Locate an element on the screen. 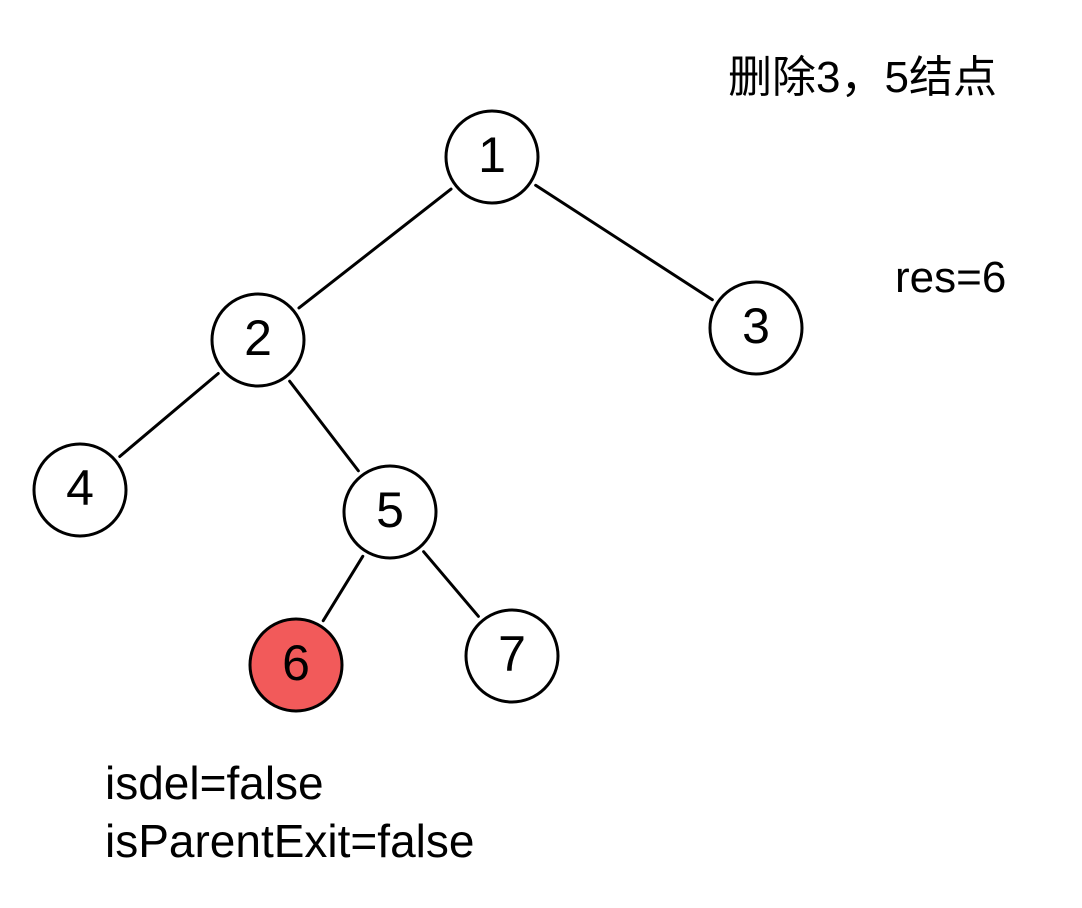 The image size is (1082, 908). node-label: 4 is located at coordinates (80, 488).